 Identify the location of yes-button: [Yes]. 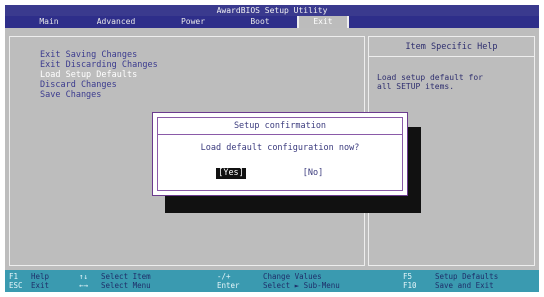
(231, 173).